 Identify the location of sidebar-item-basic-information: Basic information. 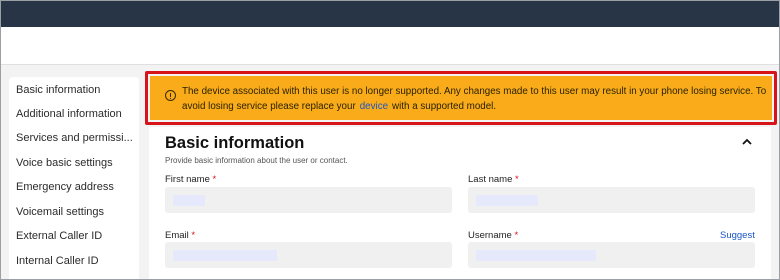
(75, 90).